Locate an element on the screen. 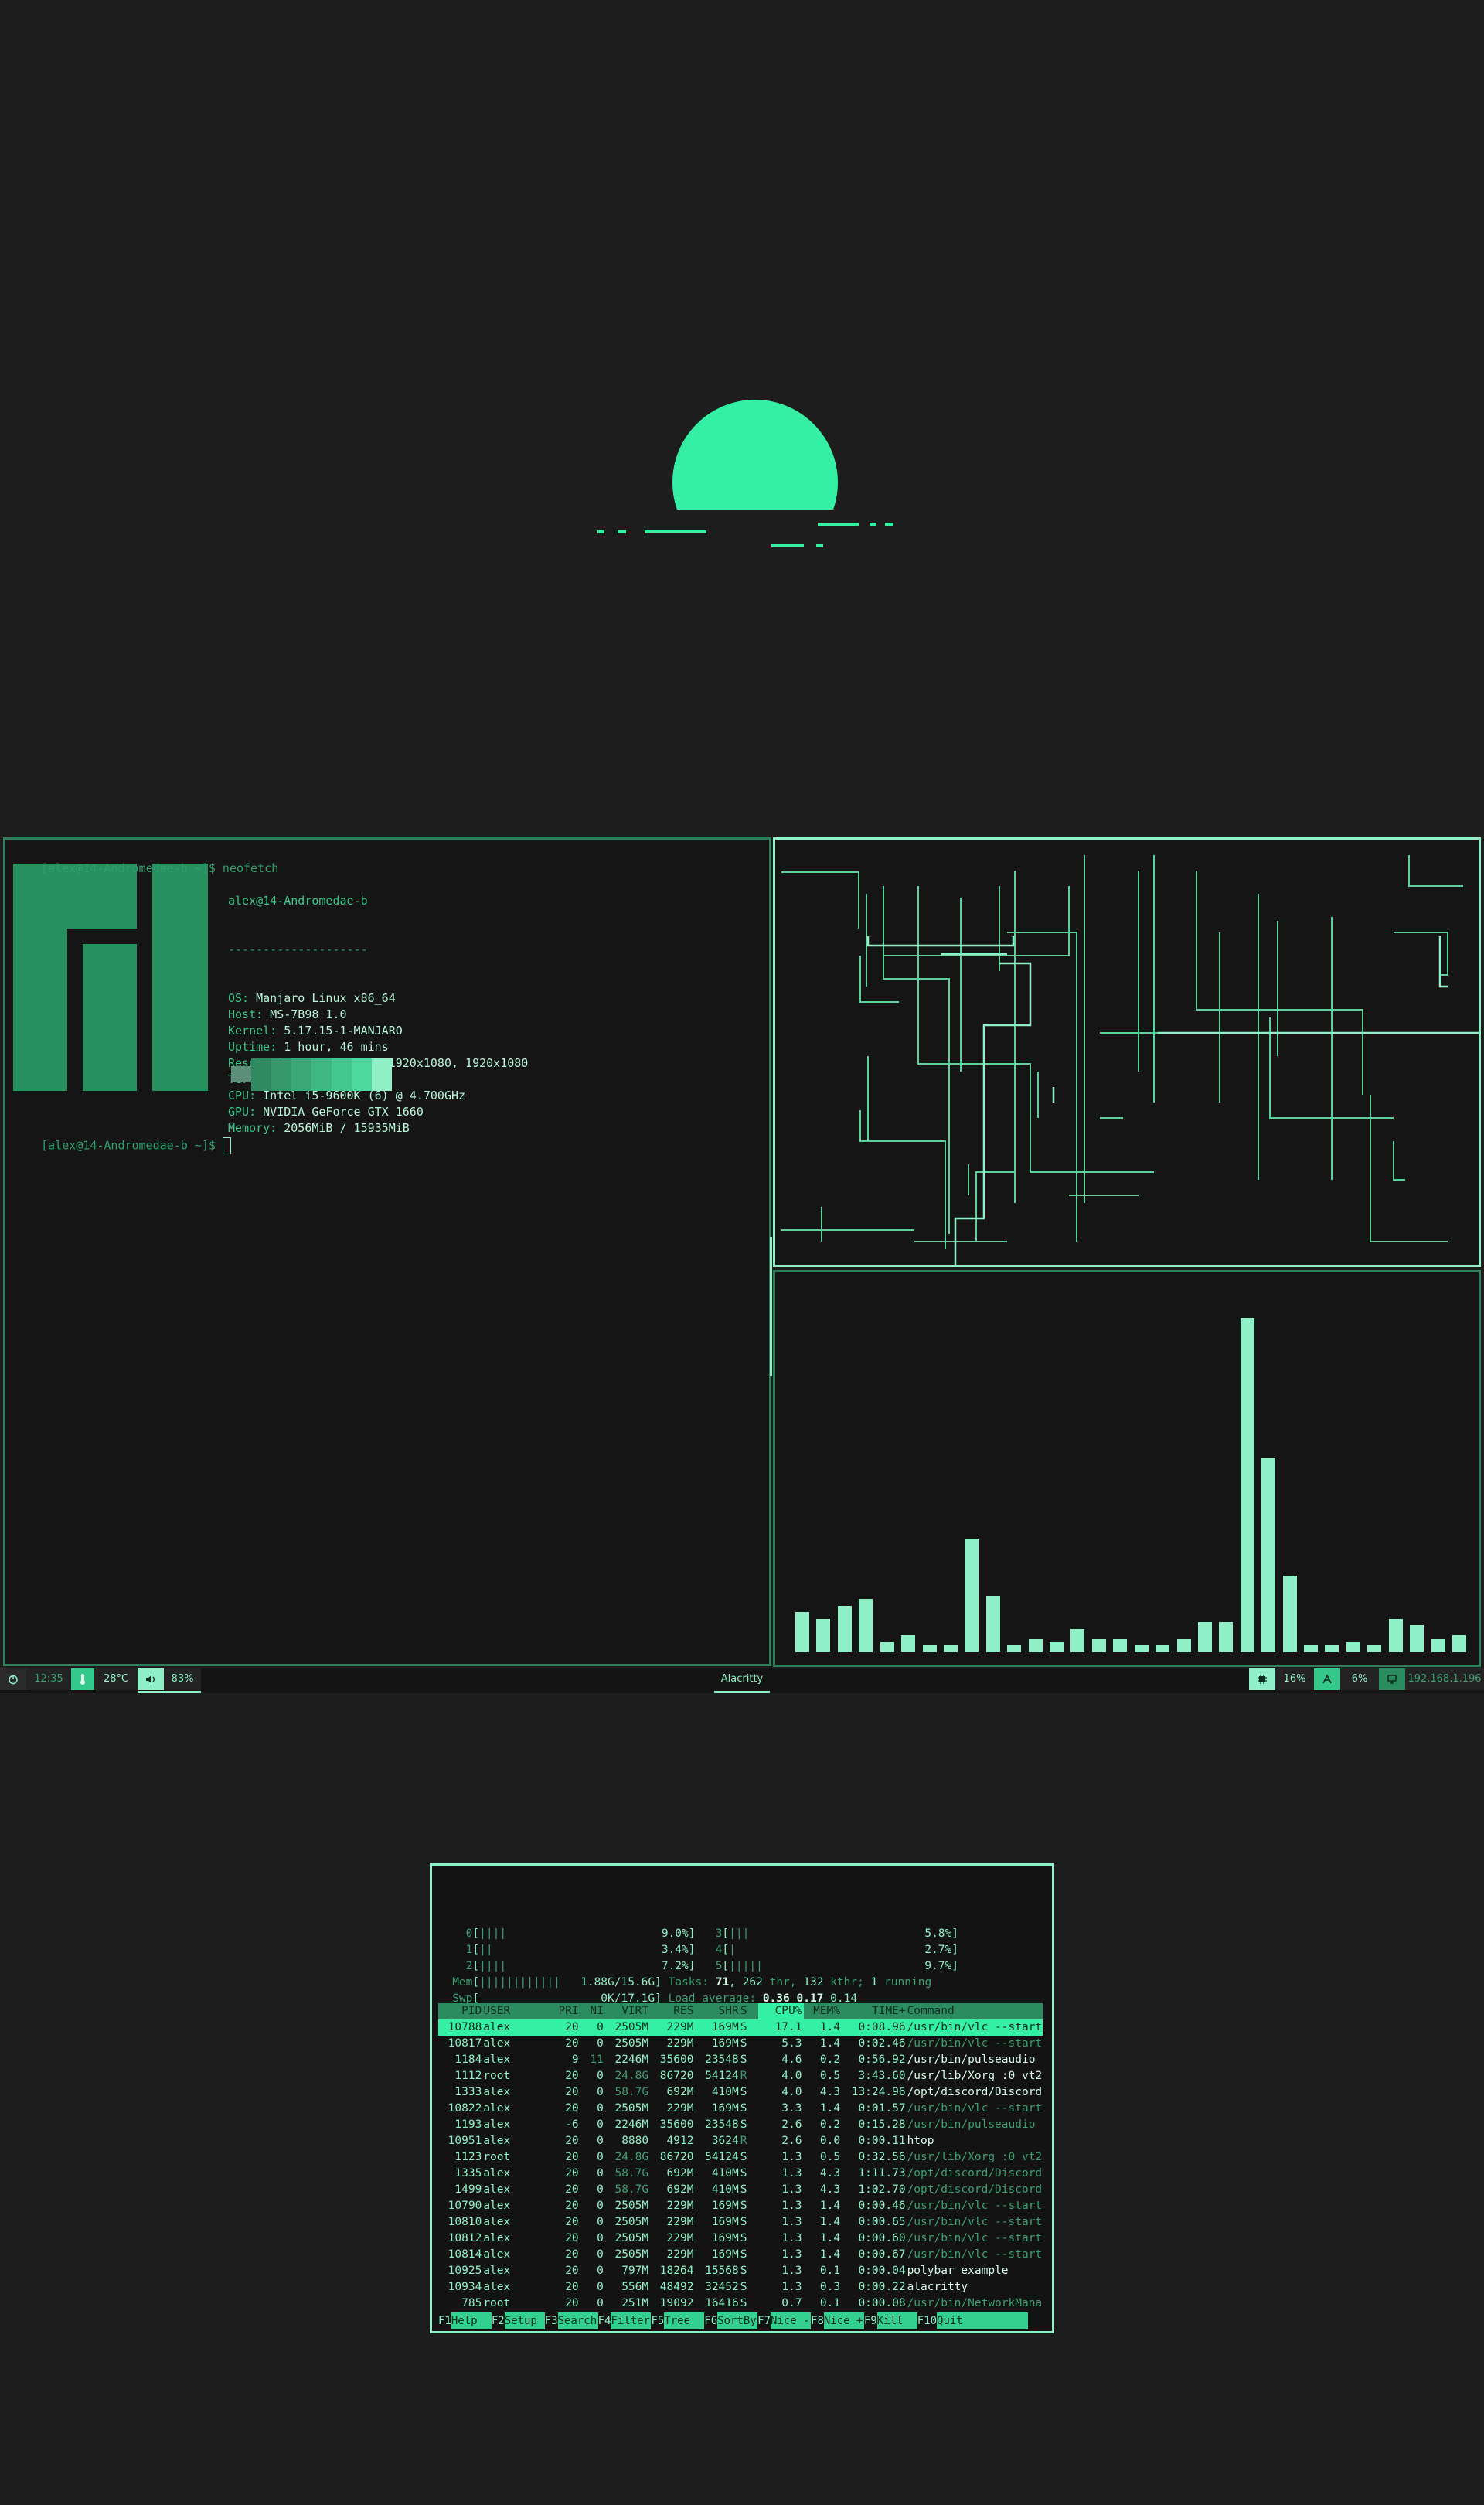 The width and height of the screenshot is (1484, 2505). audio-visualizer-terminal is located at coordinates (1127, 1468).